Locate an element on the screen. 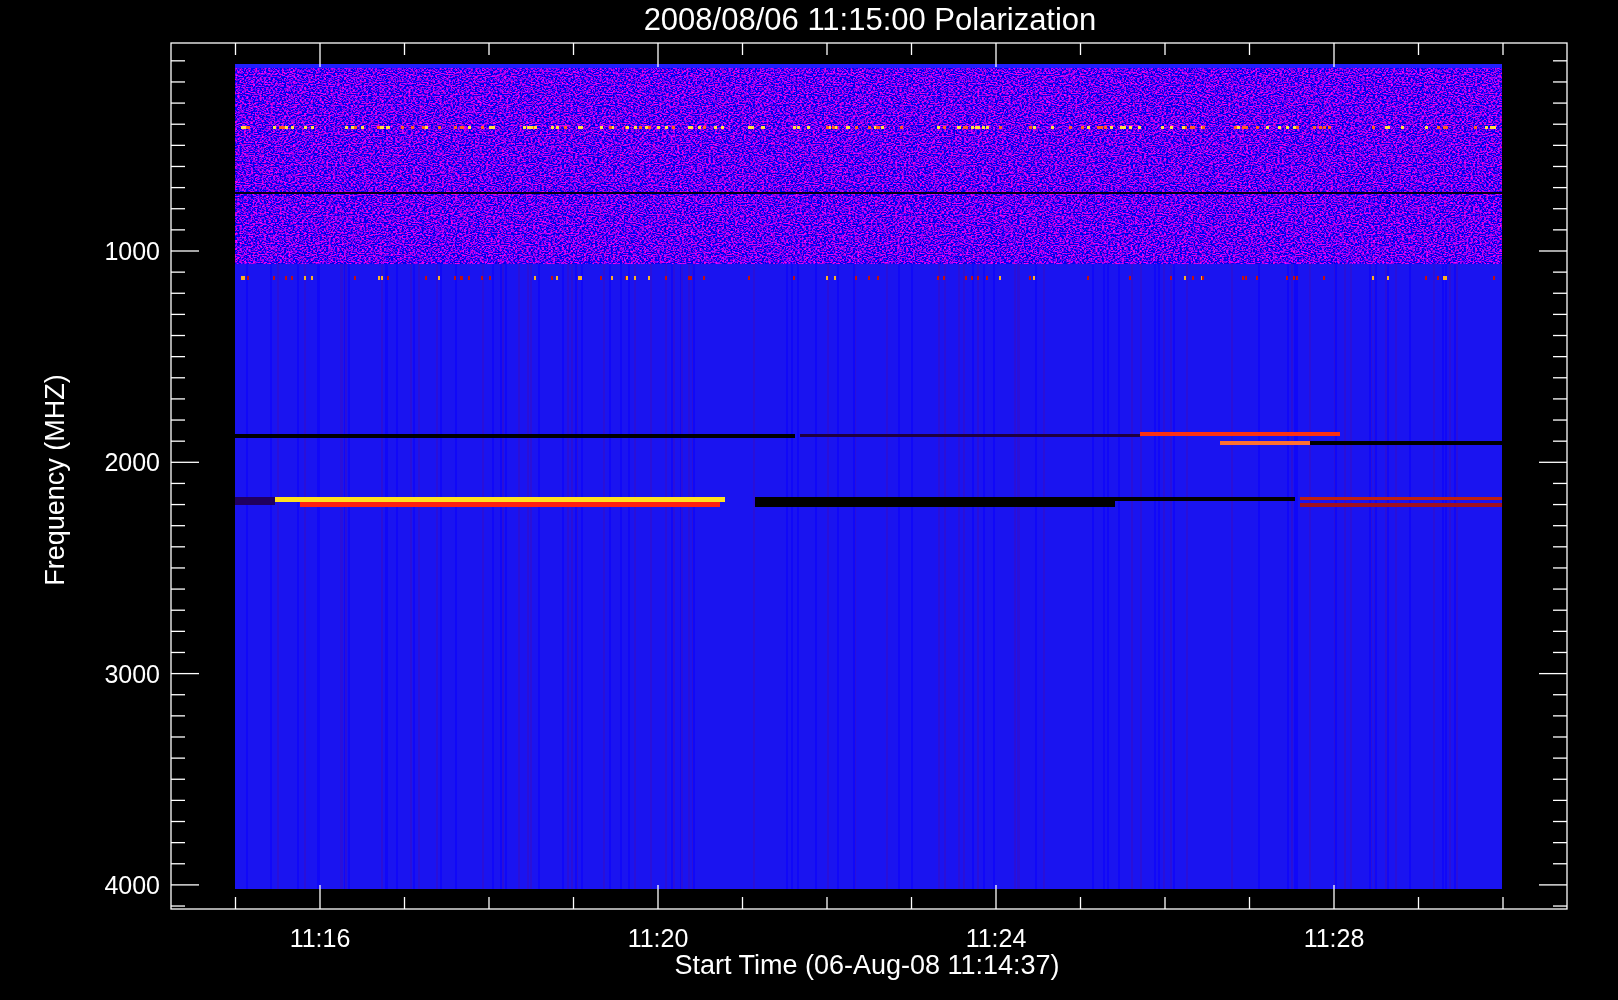 Image resolution: width=1618 pixels, height=1000 pixels. axis-title: Frequency (MHZ) is located at coordinates (55, 480).